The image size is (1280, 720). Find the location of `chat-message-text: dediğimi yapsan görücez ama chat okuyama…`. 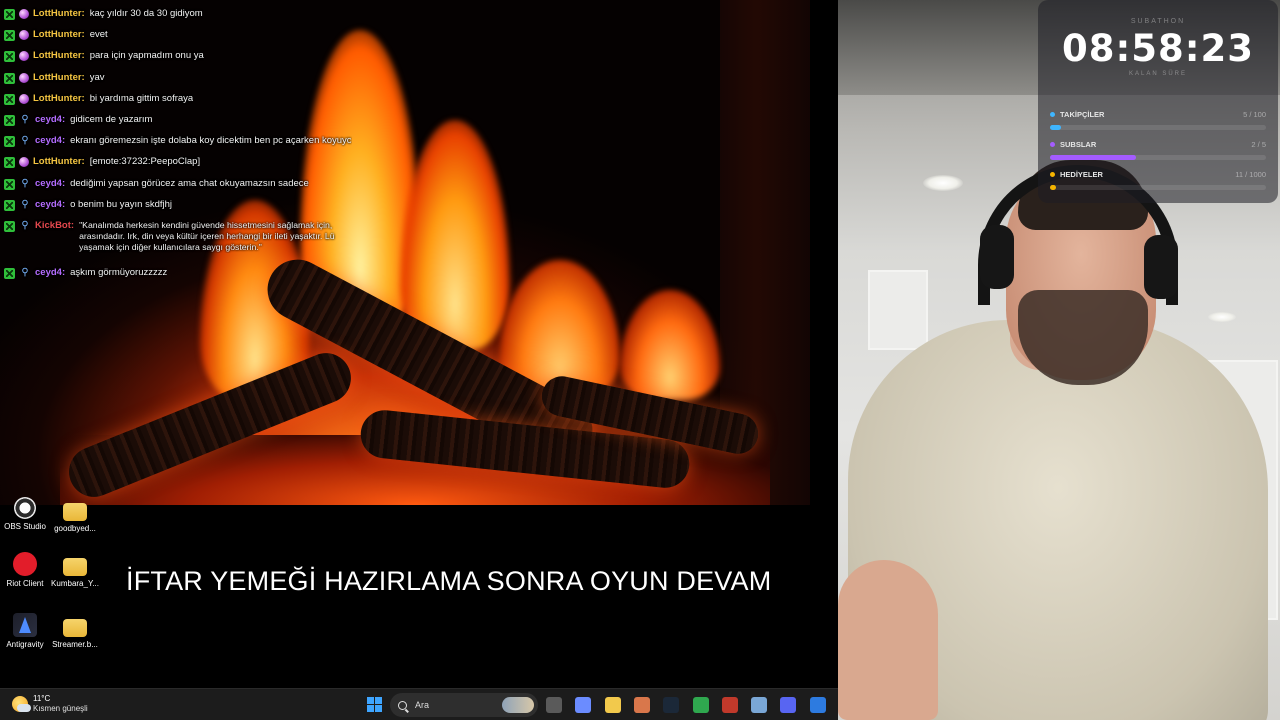

chat-message-text: dediğimi yapsan görücez ama chat okuyama… is located at coordinates (189, 183).